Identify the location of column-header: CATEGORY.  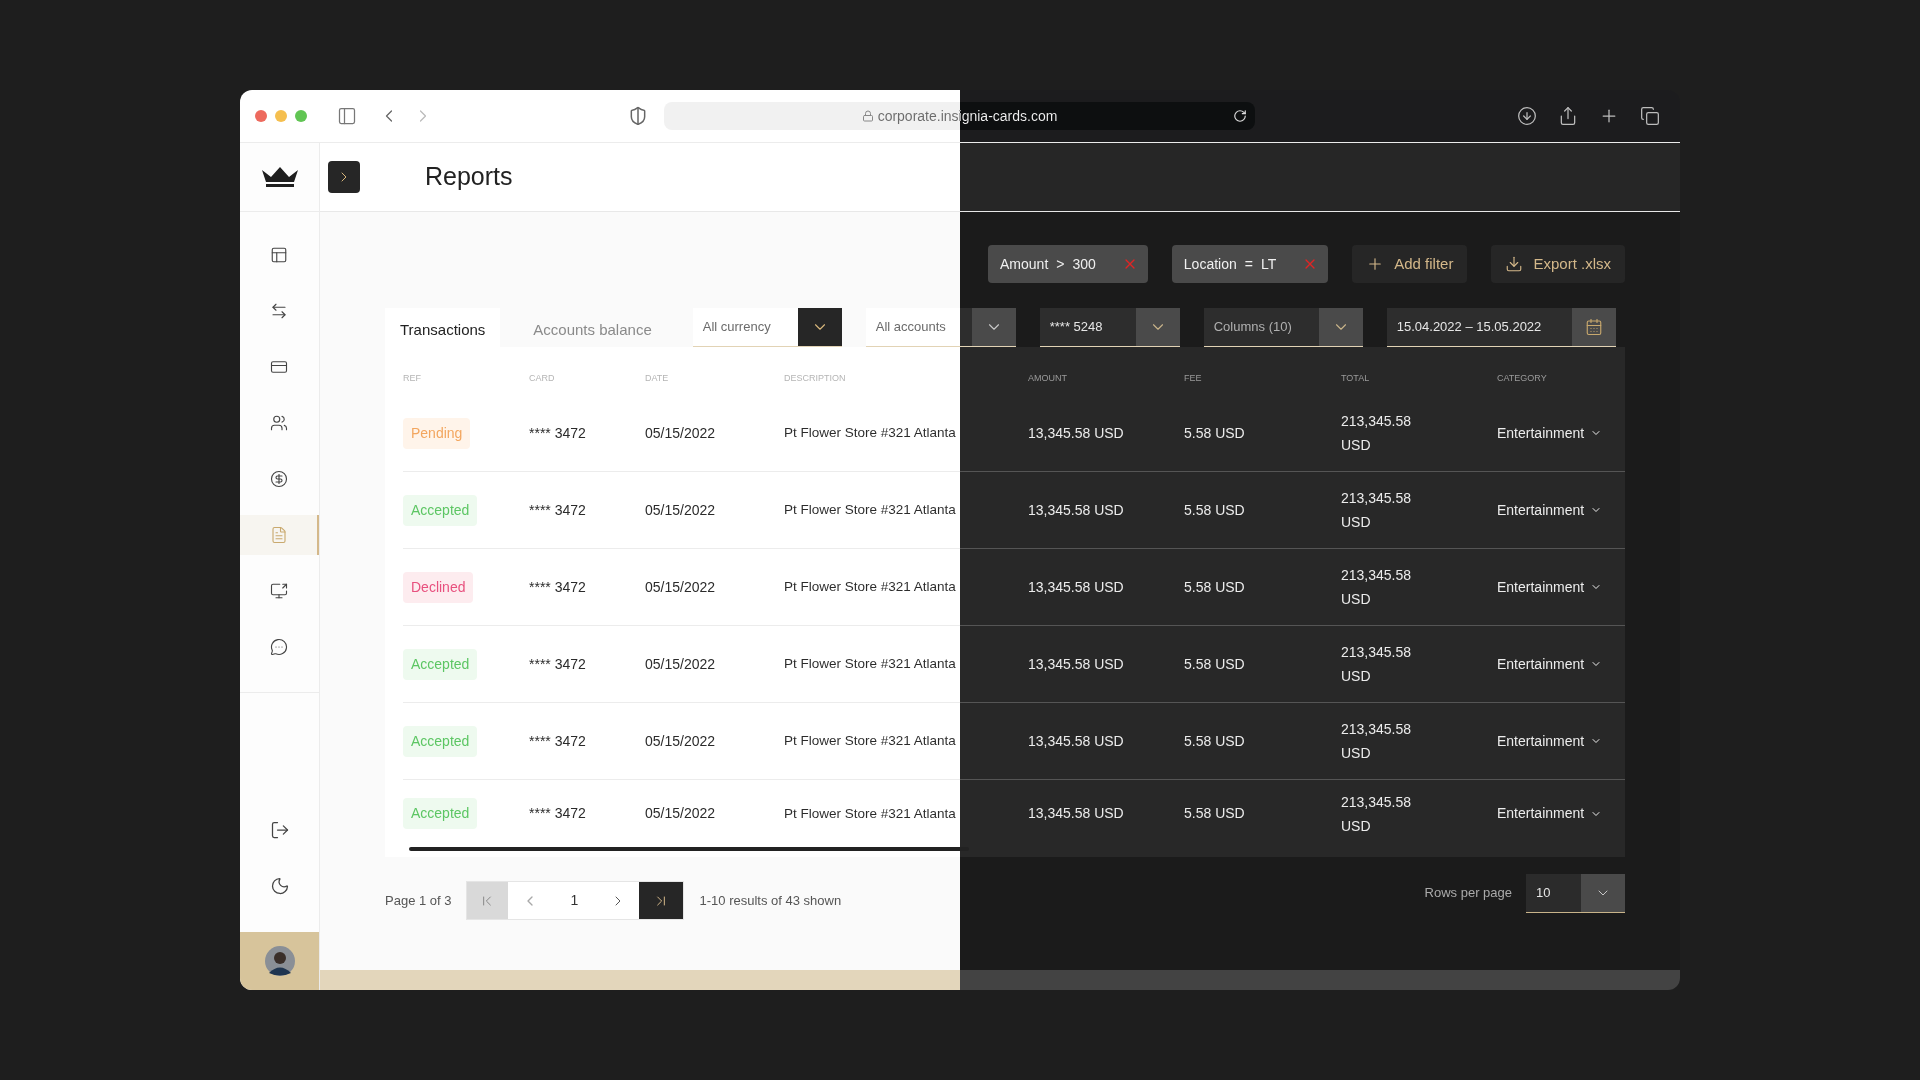
(1522, 378).